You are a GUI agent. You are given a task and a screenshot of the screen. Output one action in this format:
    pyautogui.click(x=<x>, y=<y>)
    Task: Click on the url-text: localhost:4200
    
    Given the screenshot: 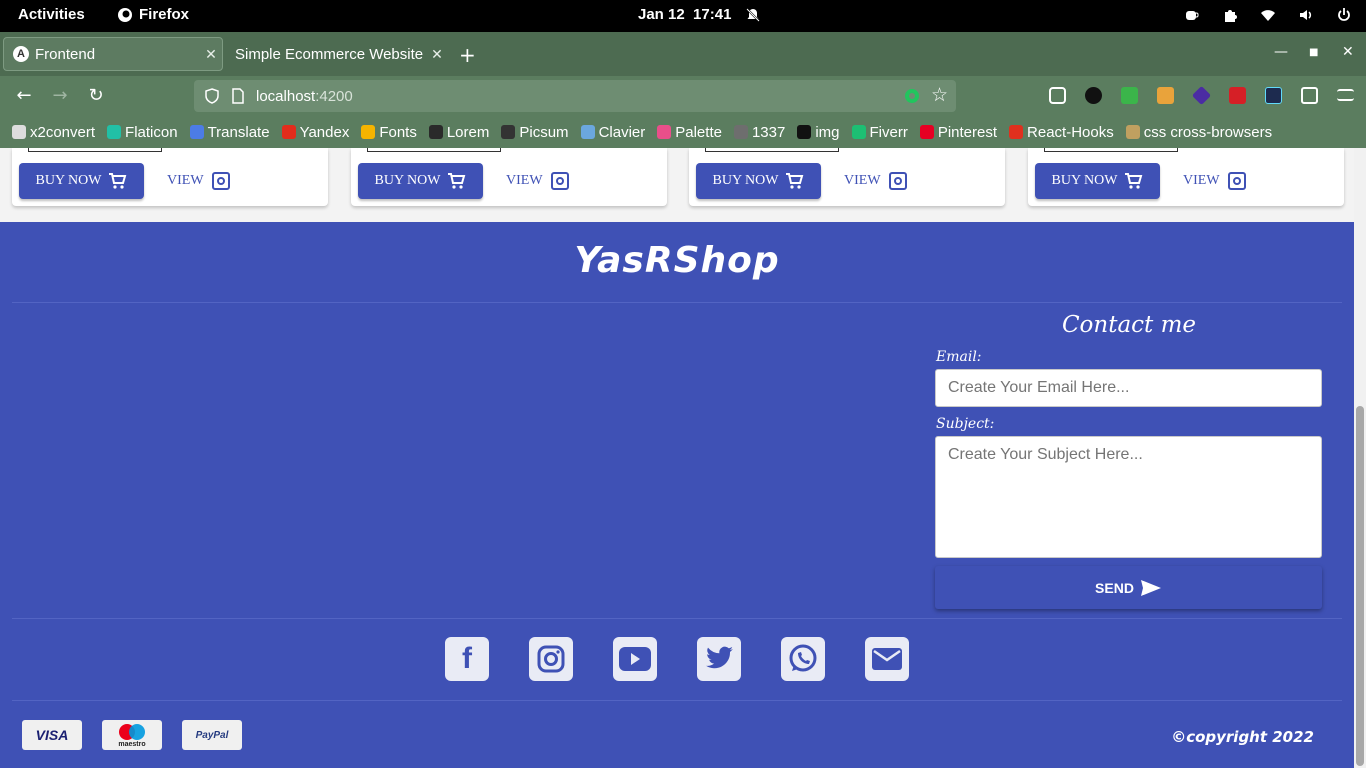 What is the action you would take?
    pyautogui.click(x=304, y=96)
    